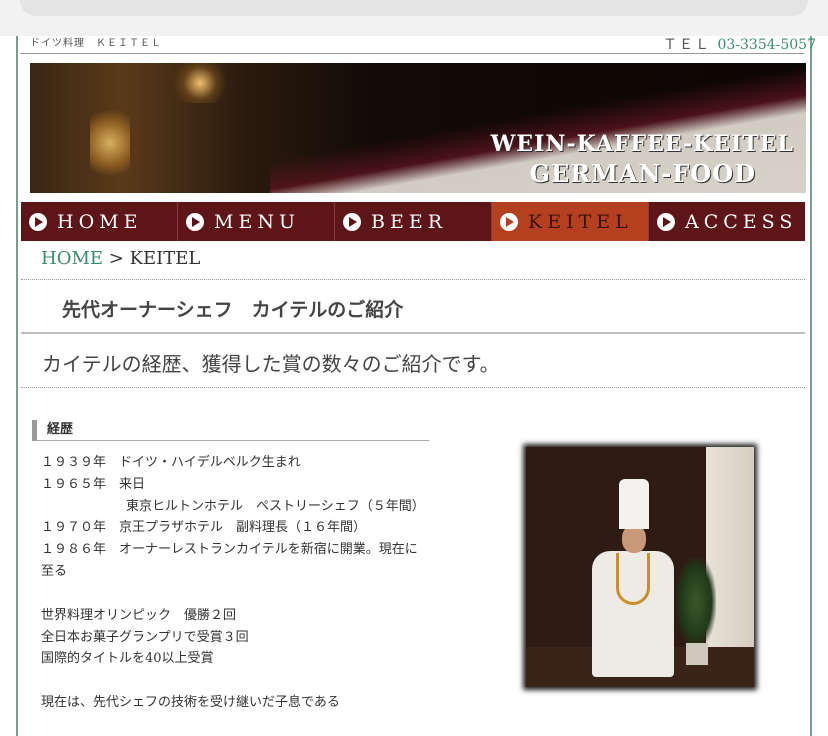 The width and height of the screenshot is (828, 736). I want to click on nav-label: KEITEL, so click(580, 221).